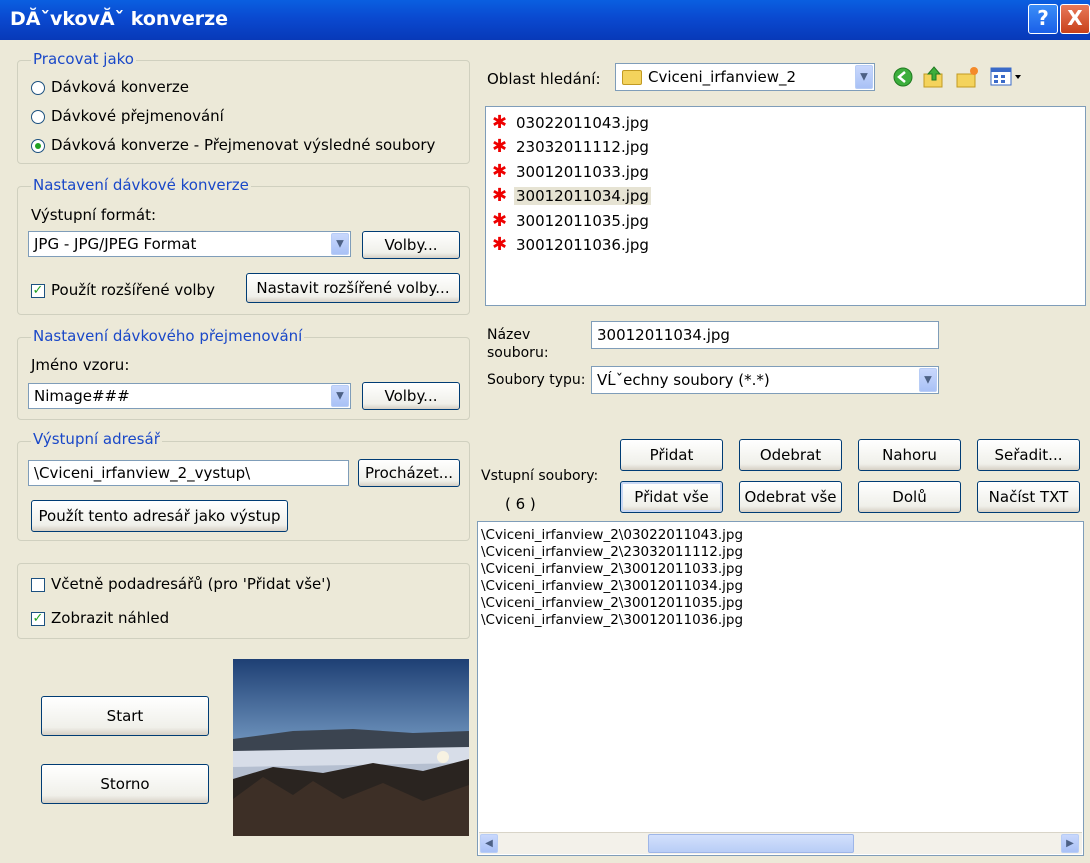 Image resolution: width=1090 pixels, height=863 pixels. What do you see at coordinates (189, 396) in the screenshot?
I see `pattern-select: Nimage###` at bounding box center [189, 396].